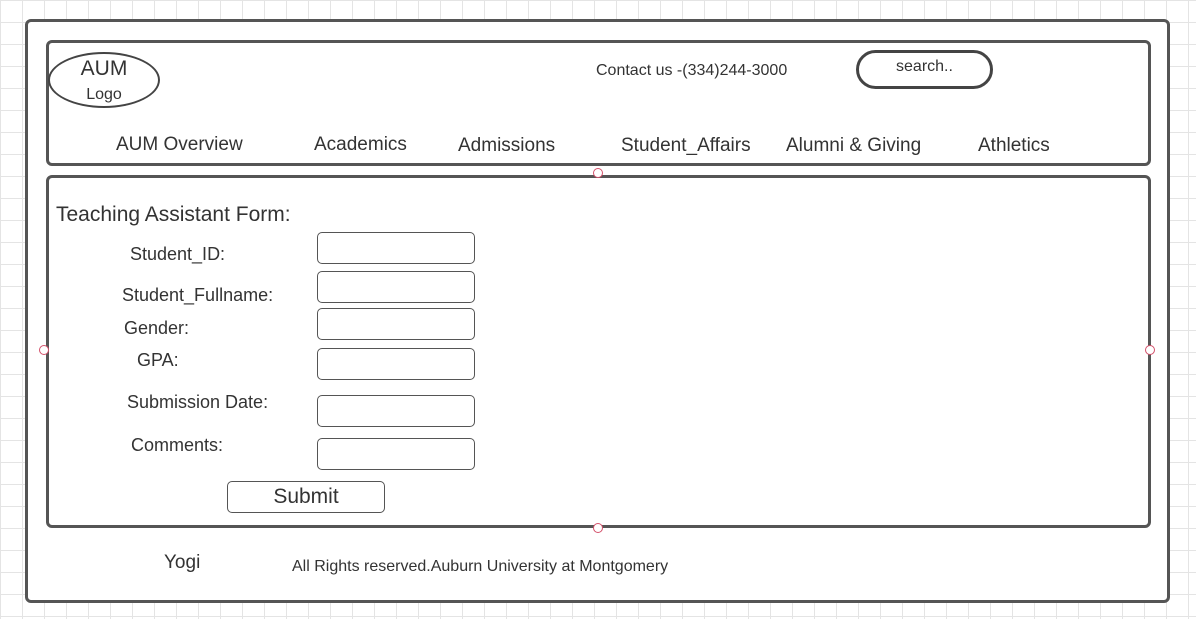 This screenshot has height=619, width=1196. I want to click on form-title: Teaching Assistant Form:, so click(173, 214).